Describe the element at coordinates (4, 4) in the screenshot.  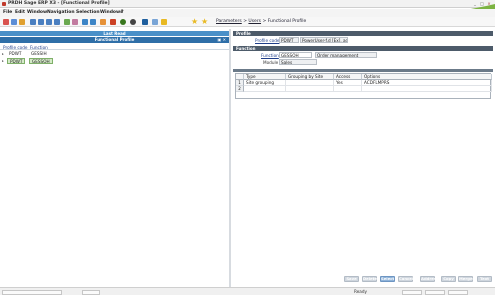
I see `app-icon` at that location.